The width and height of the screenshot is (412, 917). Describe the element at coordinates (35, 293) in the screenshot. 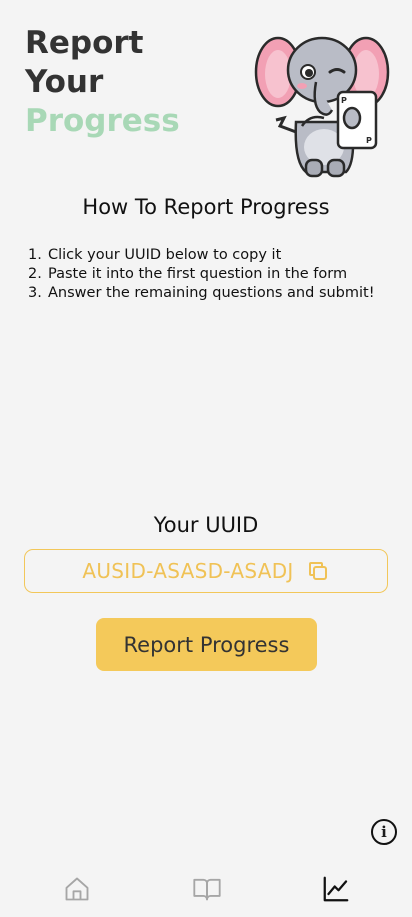

I see `step-number: 3.` at that location.